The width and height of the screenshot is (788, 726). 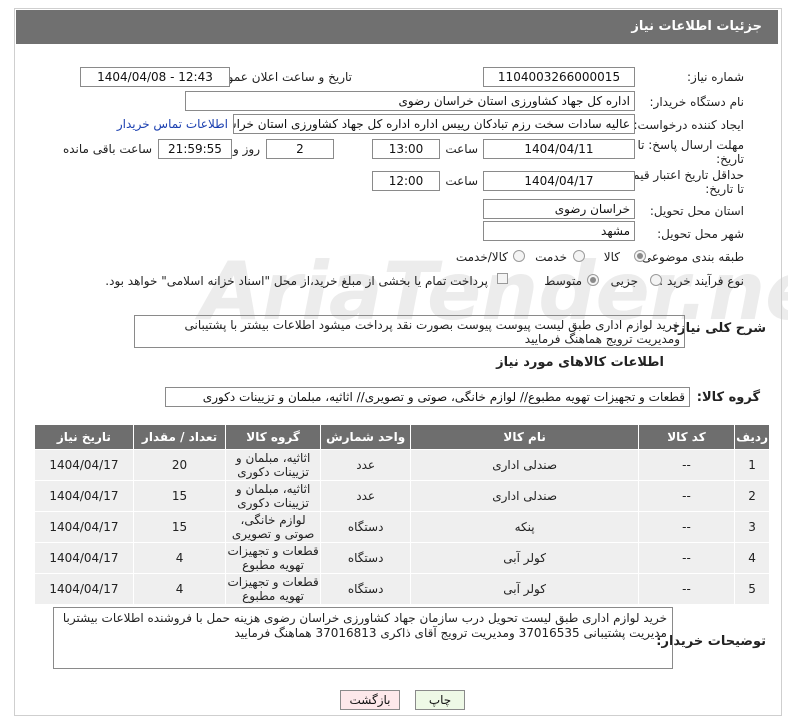 I want to click on process-label: نوع فرآیند خرید :, so click(x=701, y=281).